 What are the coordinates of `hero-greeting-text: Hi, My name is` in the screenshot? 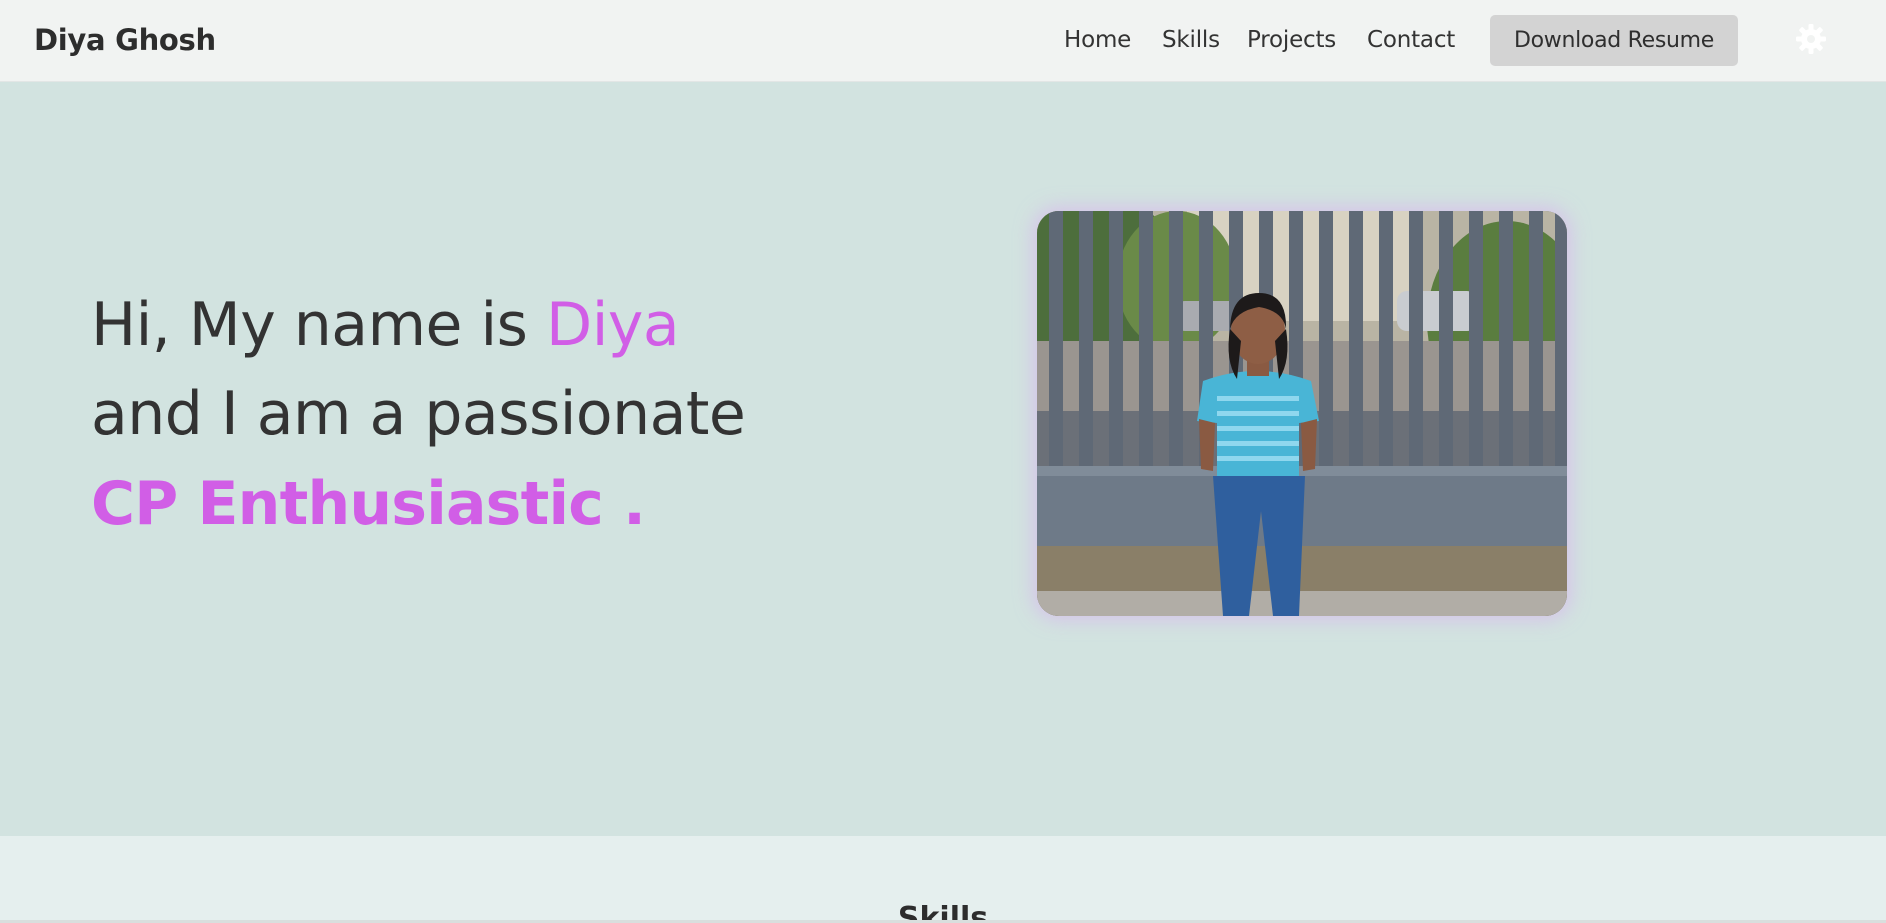 It's located at (319, 325).